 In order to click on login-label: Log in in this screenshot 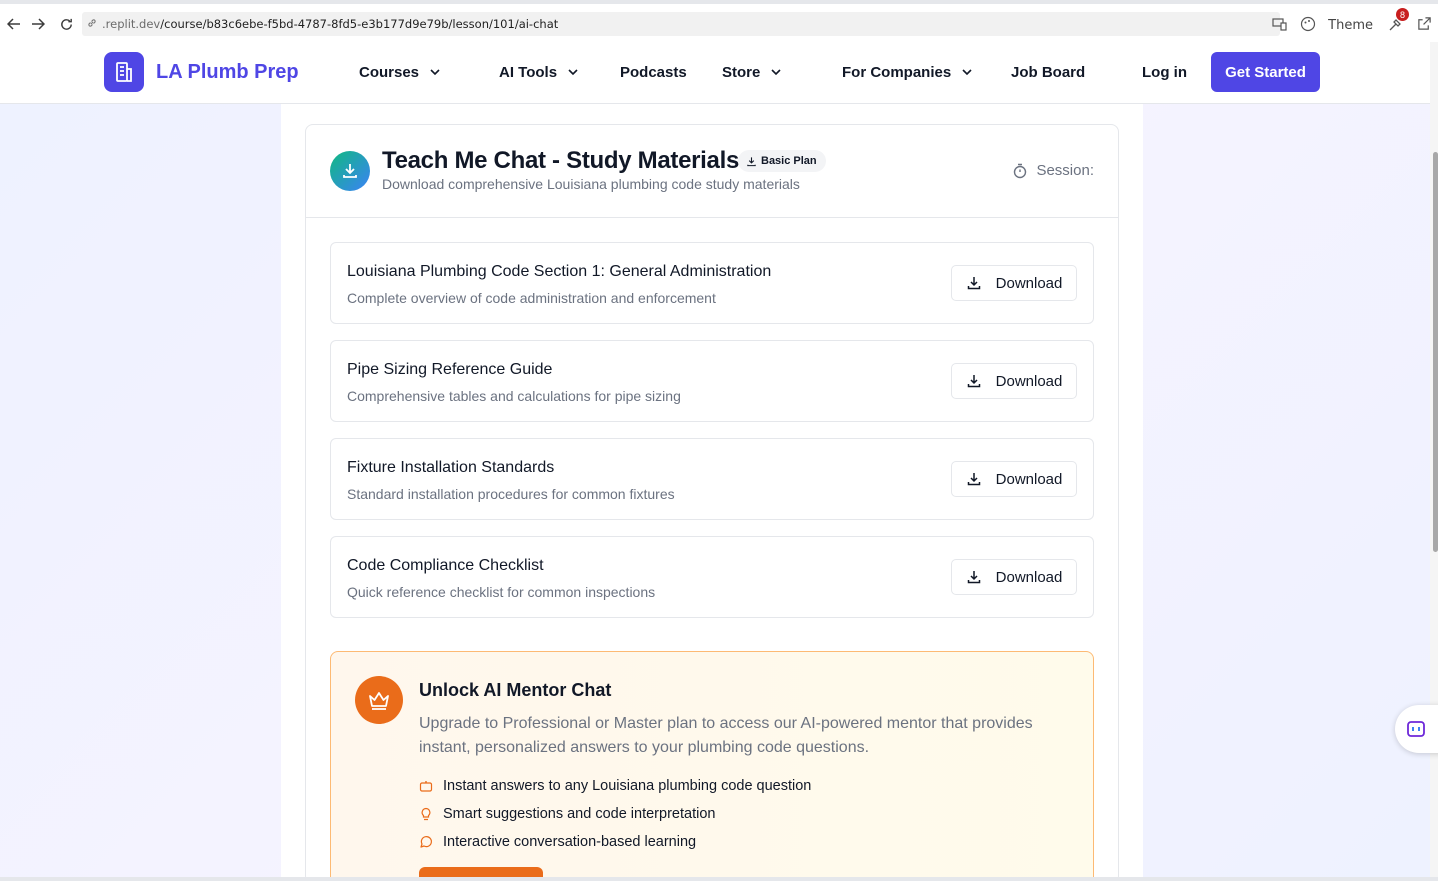, I will do `click(1164, 72)`.